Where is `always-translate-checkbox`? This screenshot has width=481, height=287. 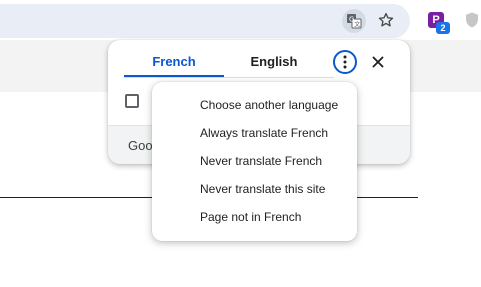
always-translate-checkbox is located at coordinates (132, 101).